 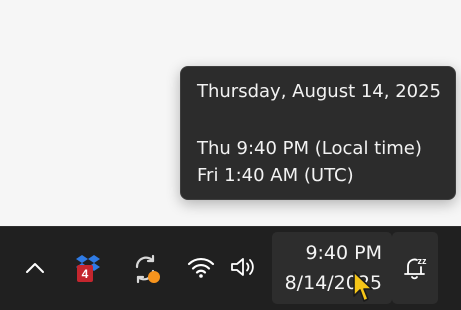 I want to click on sync-icon, so click(x=147, y=269).